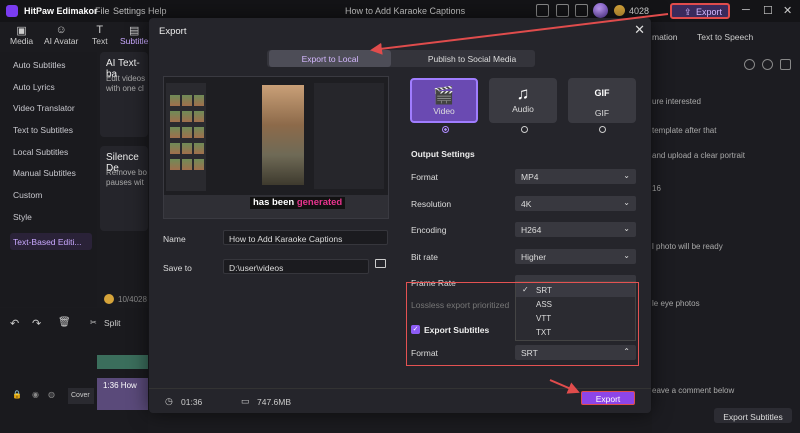 This screenshot has height=433, width=800. Describe the element at coordinates (519, 34) in the screenshot. I see `arrow-to-local-tab` at that location.